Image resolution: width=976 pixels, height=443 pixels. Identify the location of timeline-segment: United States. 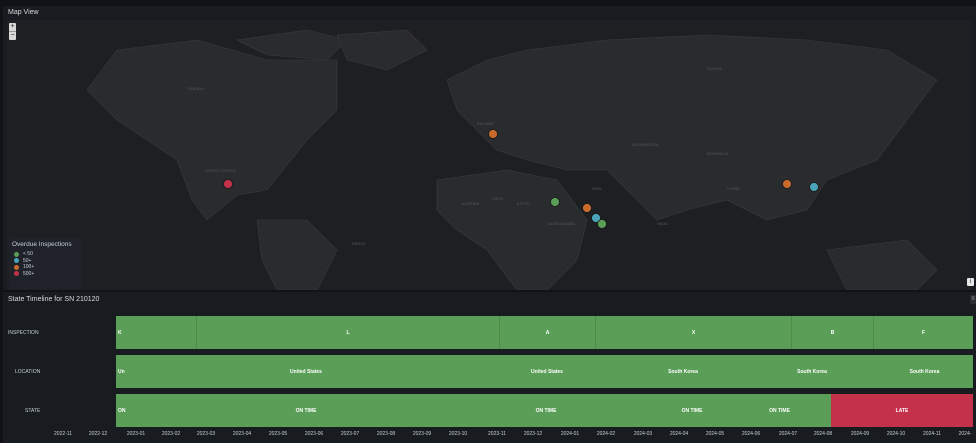
(306, 371).